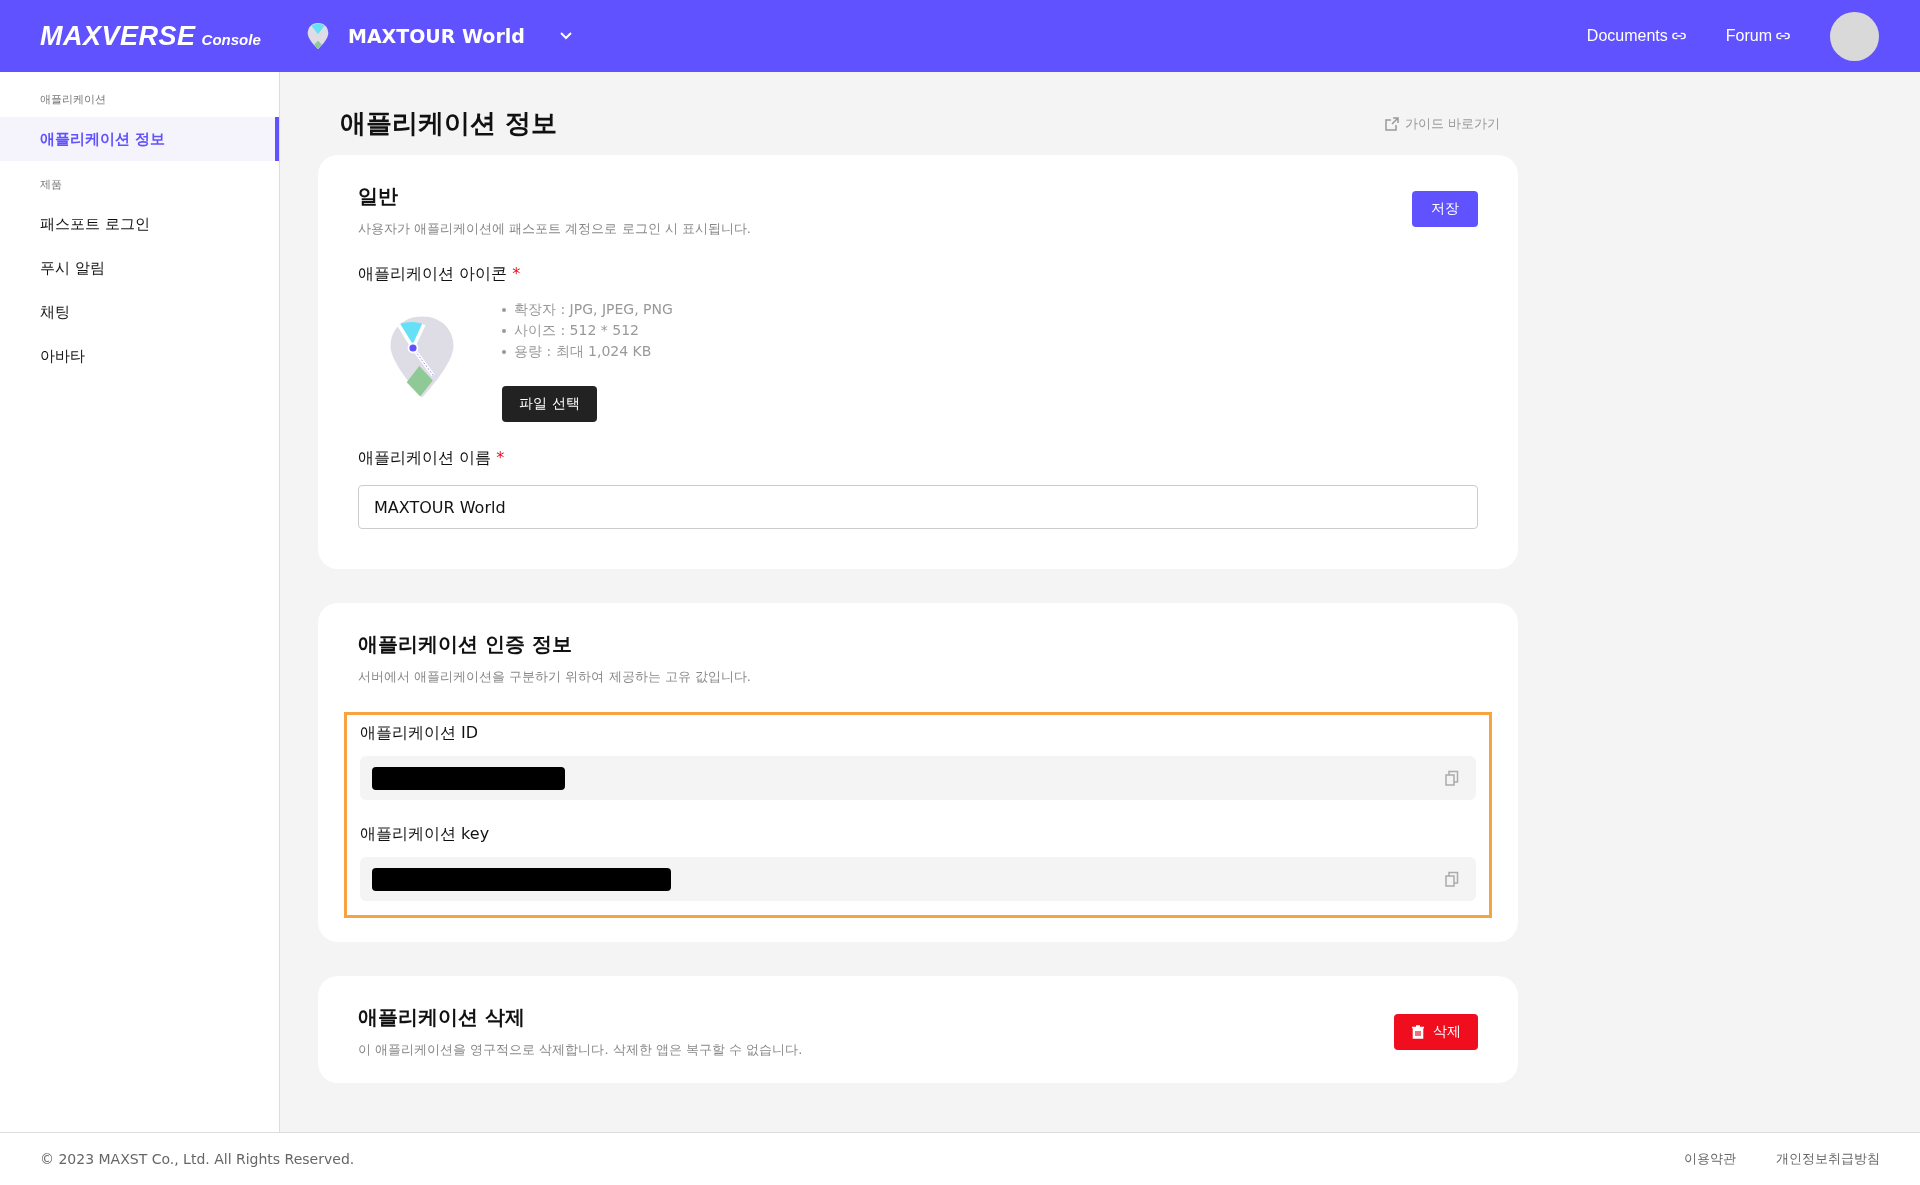 This screenshot has height=1185, width=1920. Describe the element at coordinates (1436, 1031) in the screenshot. I see `delete-button: 삭제` at that location.